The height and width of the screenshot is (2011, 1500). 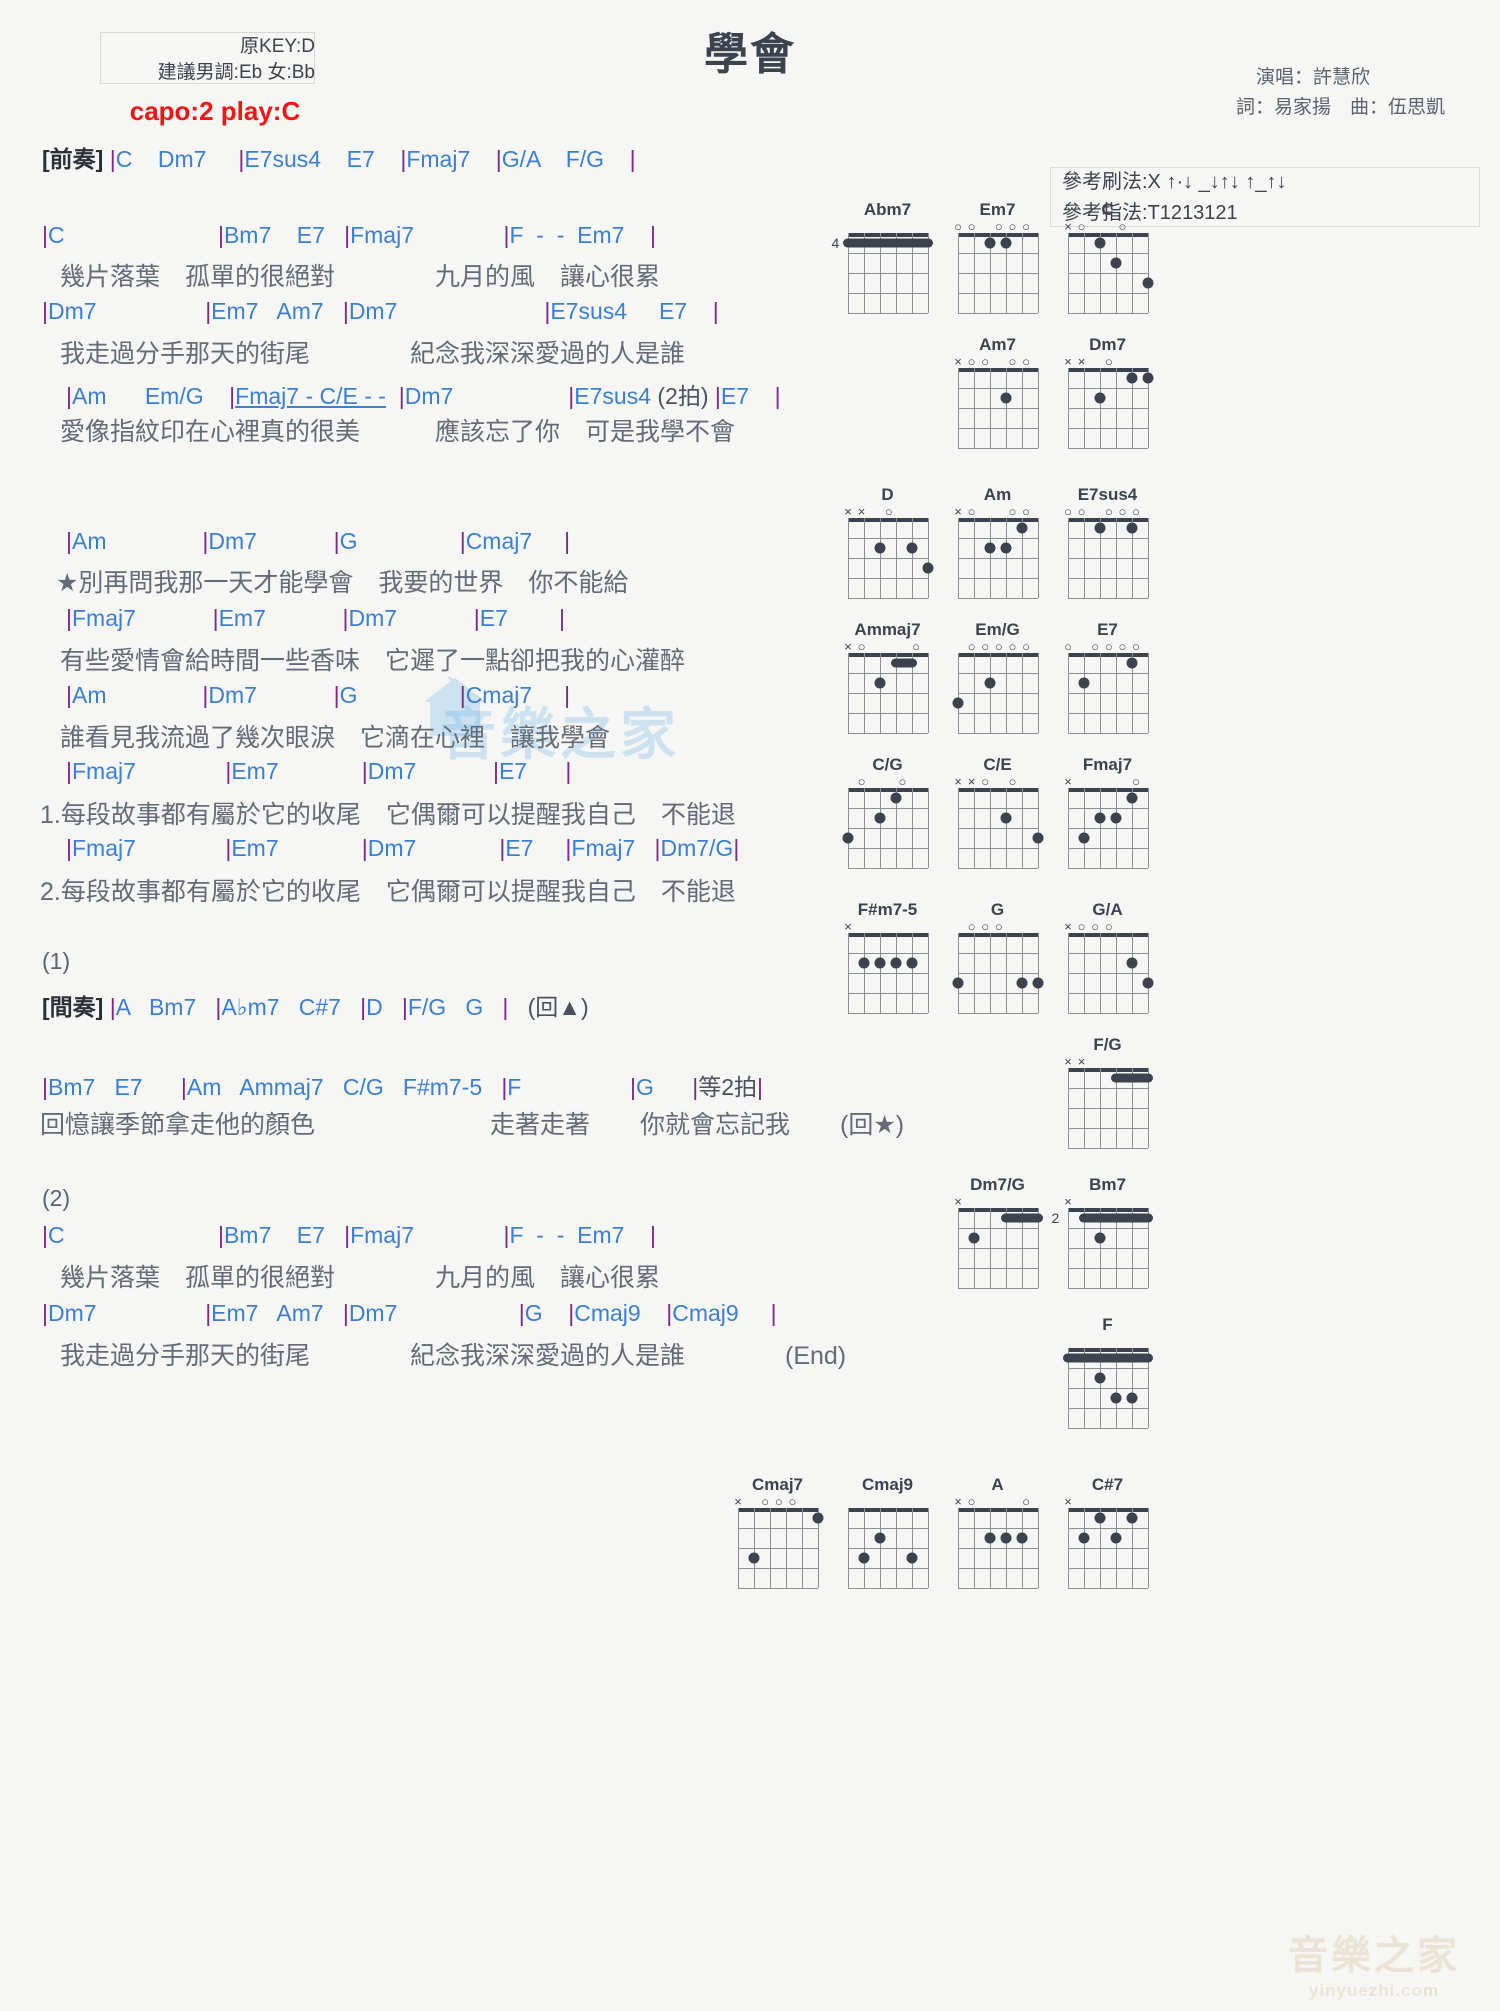 What do you see at coordinates (997, 1232) in the screenshot?
I see `chord-diagram-dm7-g: Dm7/G ×` at bounding box center [997, 1232].